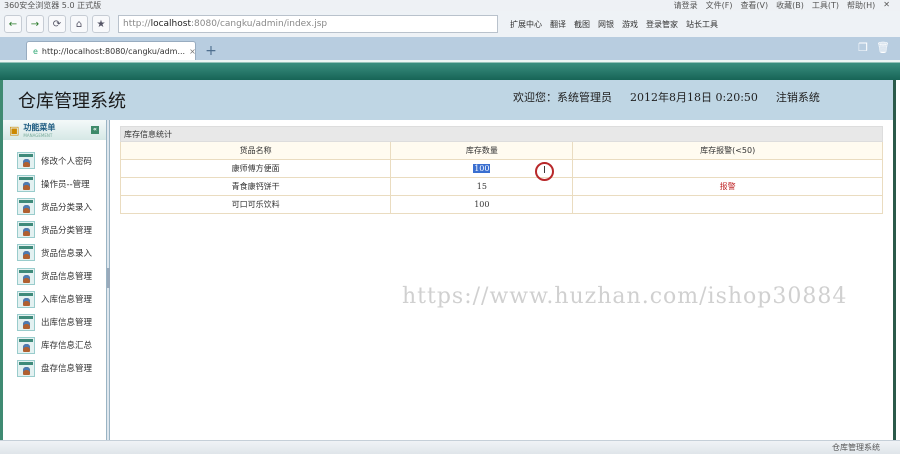  Describe the element at coordinates (450, 447) in the screenshot. I see `status-bar: 仓库管理系统` at that location.